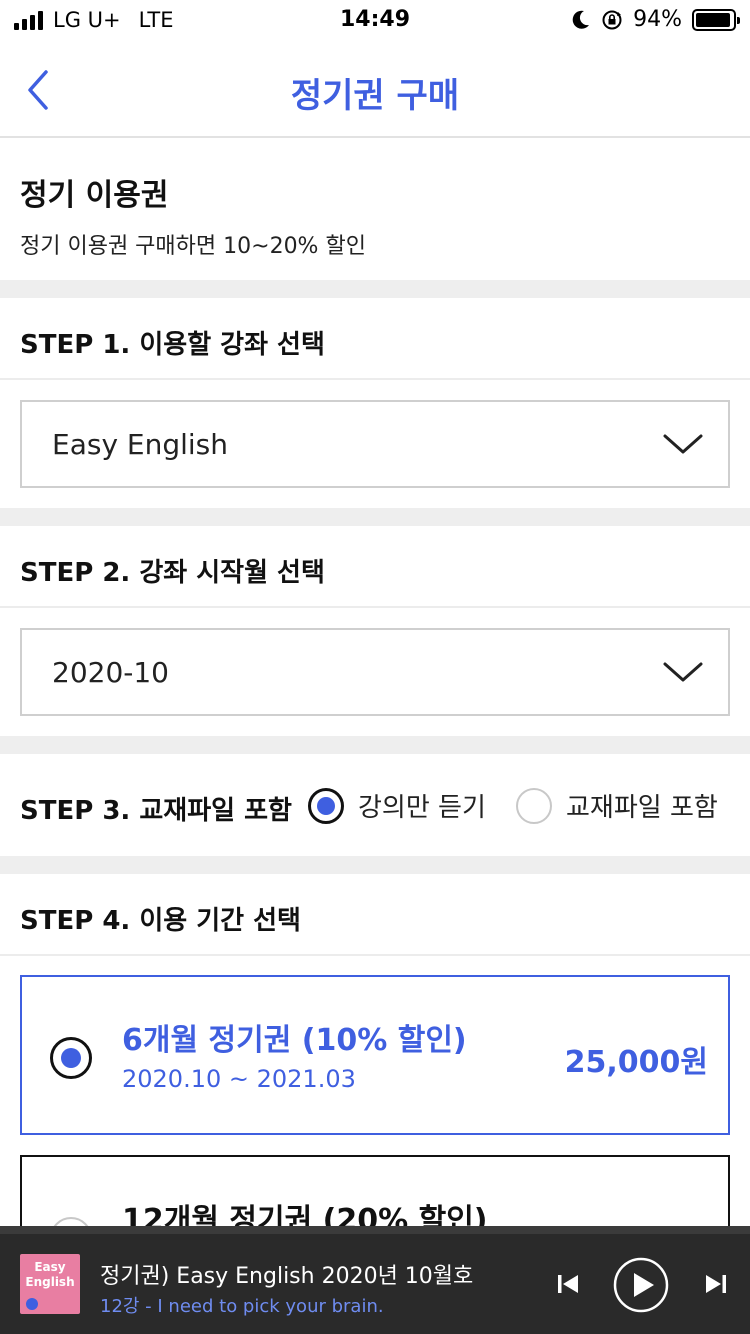 The width and height of the screenshot is (750, 1334). I want to click on player-top-line, so click(375, 1230).